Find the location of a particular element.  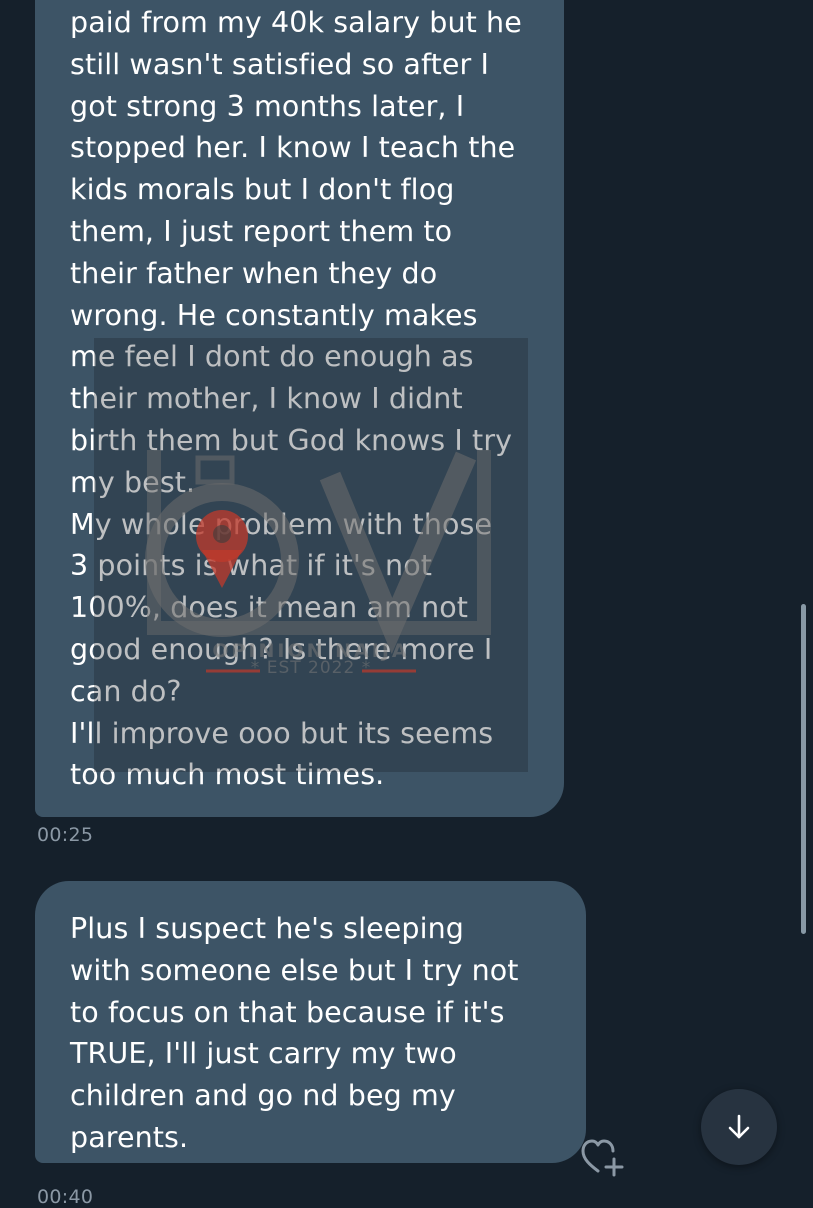

message-line: too much most times. is located at coordinates (227, 775).